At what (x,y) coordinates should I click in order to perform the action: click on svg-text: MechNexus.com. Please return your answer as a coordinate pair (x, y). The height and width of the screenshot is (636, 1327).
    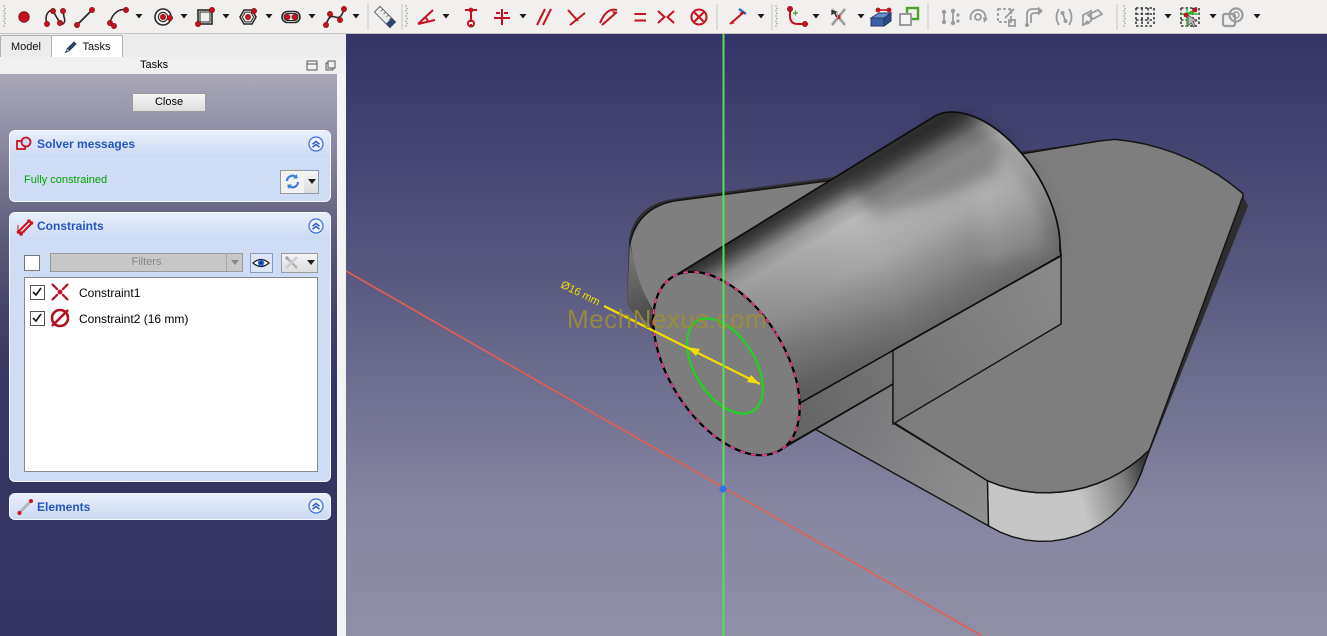
    Looking at the image, I should click on (667, 319).